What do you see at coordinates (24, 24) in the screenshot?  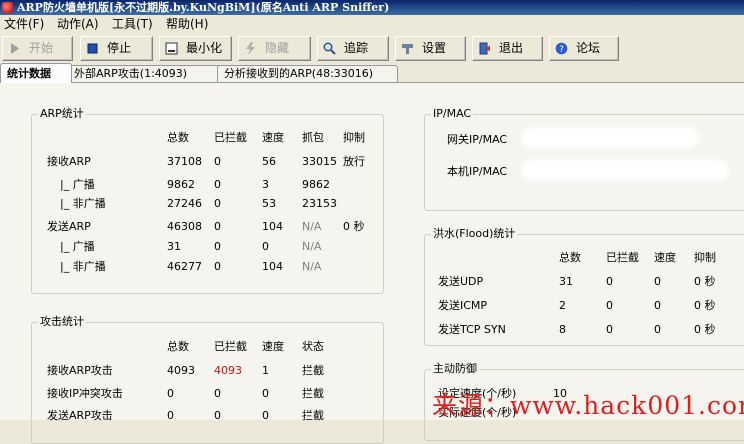 I see `menu-file: 文件(F)` at bounding box center [24, 24].